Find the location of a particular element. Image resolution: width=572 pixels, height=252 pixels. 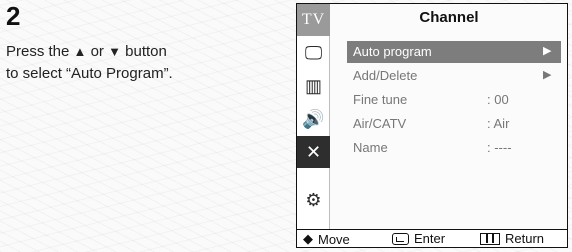

menu-item-label: Auto program is located at coordinates (392, 51).